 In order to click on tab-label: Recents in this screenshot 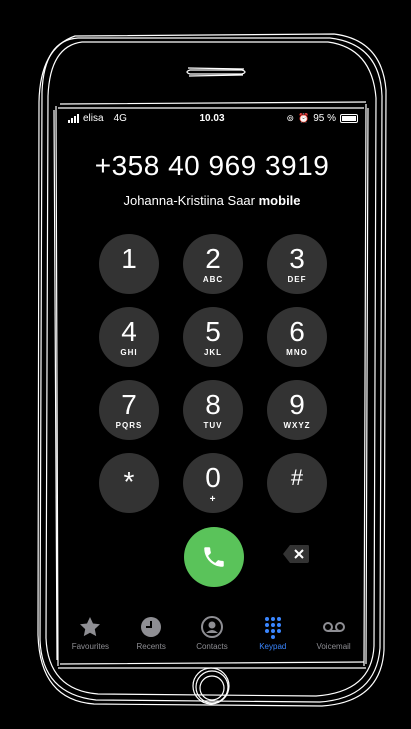, I will do `click(151, 646)`.